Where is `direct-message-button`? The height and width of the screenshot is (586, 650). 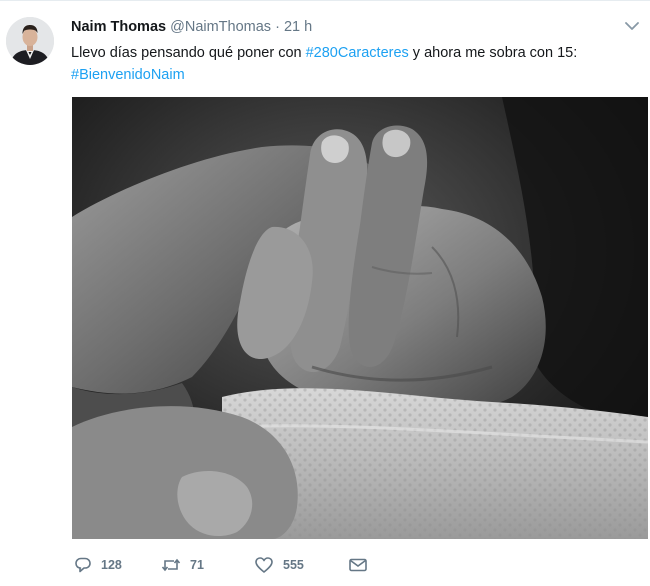
direct-message-button is located at coordinates (358, 565).